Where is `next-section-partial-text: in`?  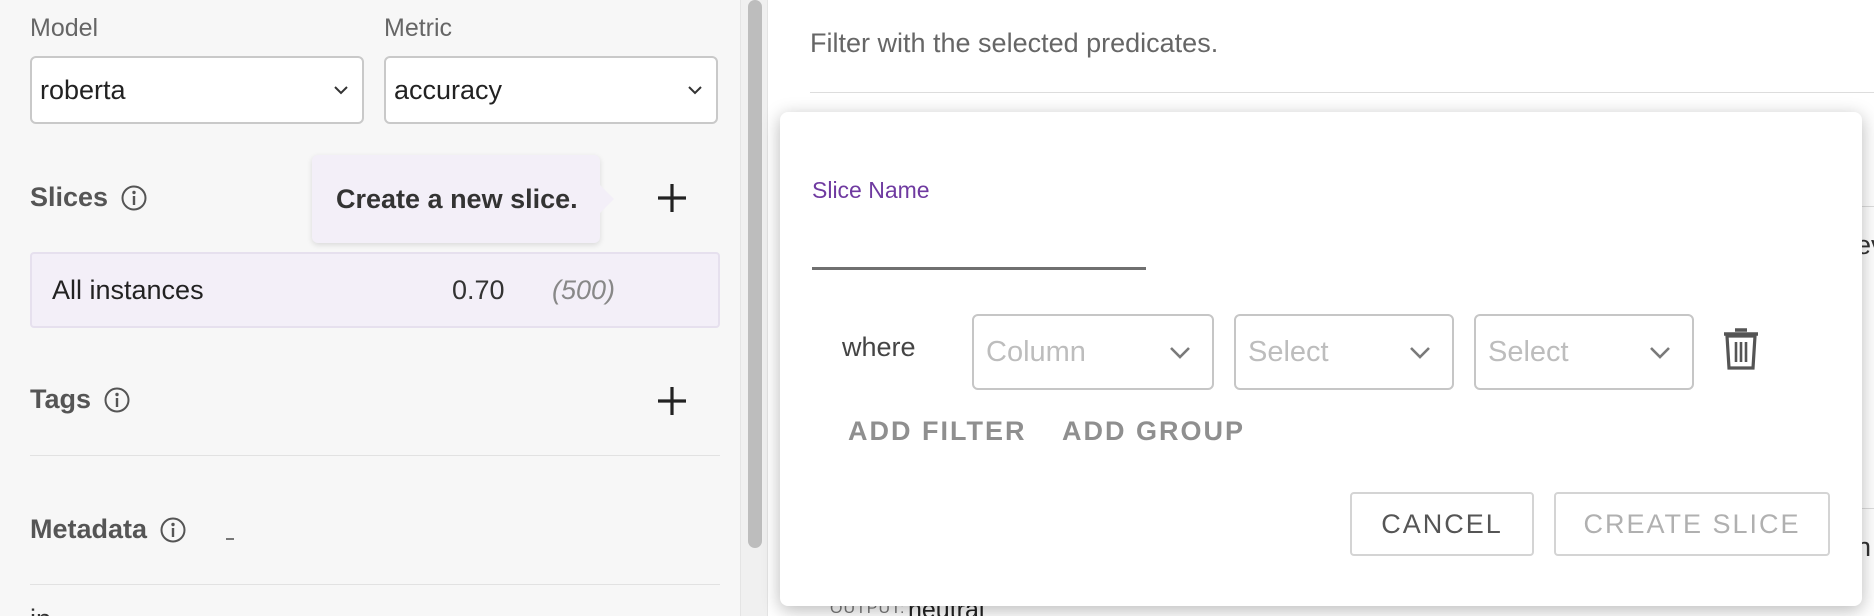
next-section-partial-text: in is located at coordinates (40, 610).